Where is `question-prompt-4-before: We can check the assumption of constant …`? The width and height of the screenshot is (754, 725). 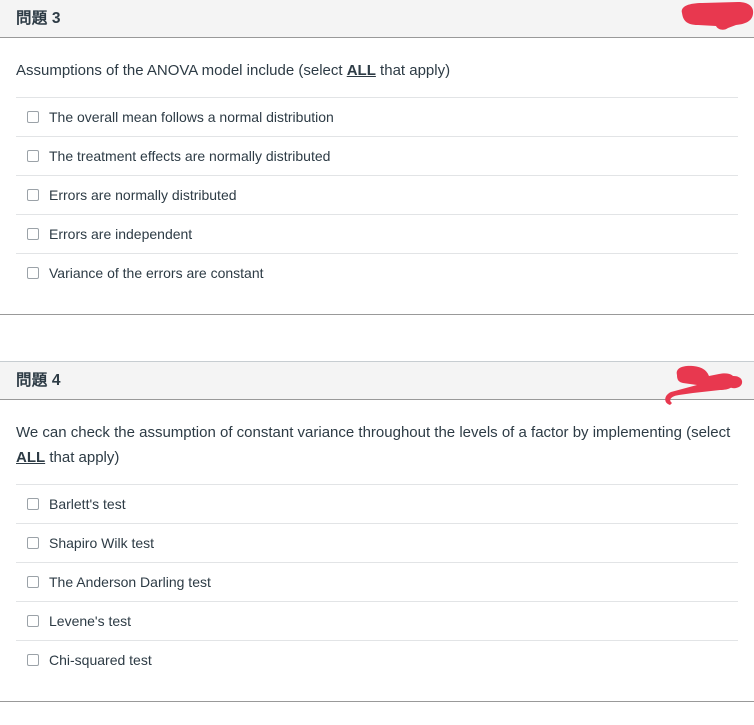 question-prompt-4-before: We can check the assumption of constant … is located at coordinates (373, 432).